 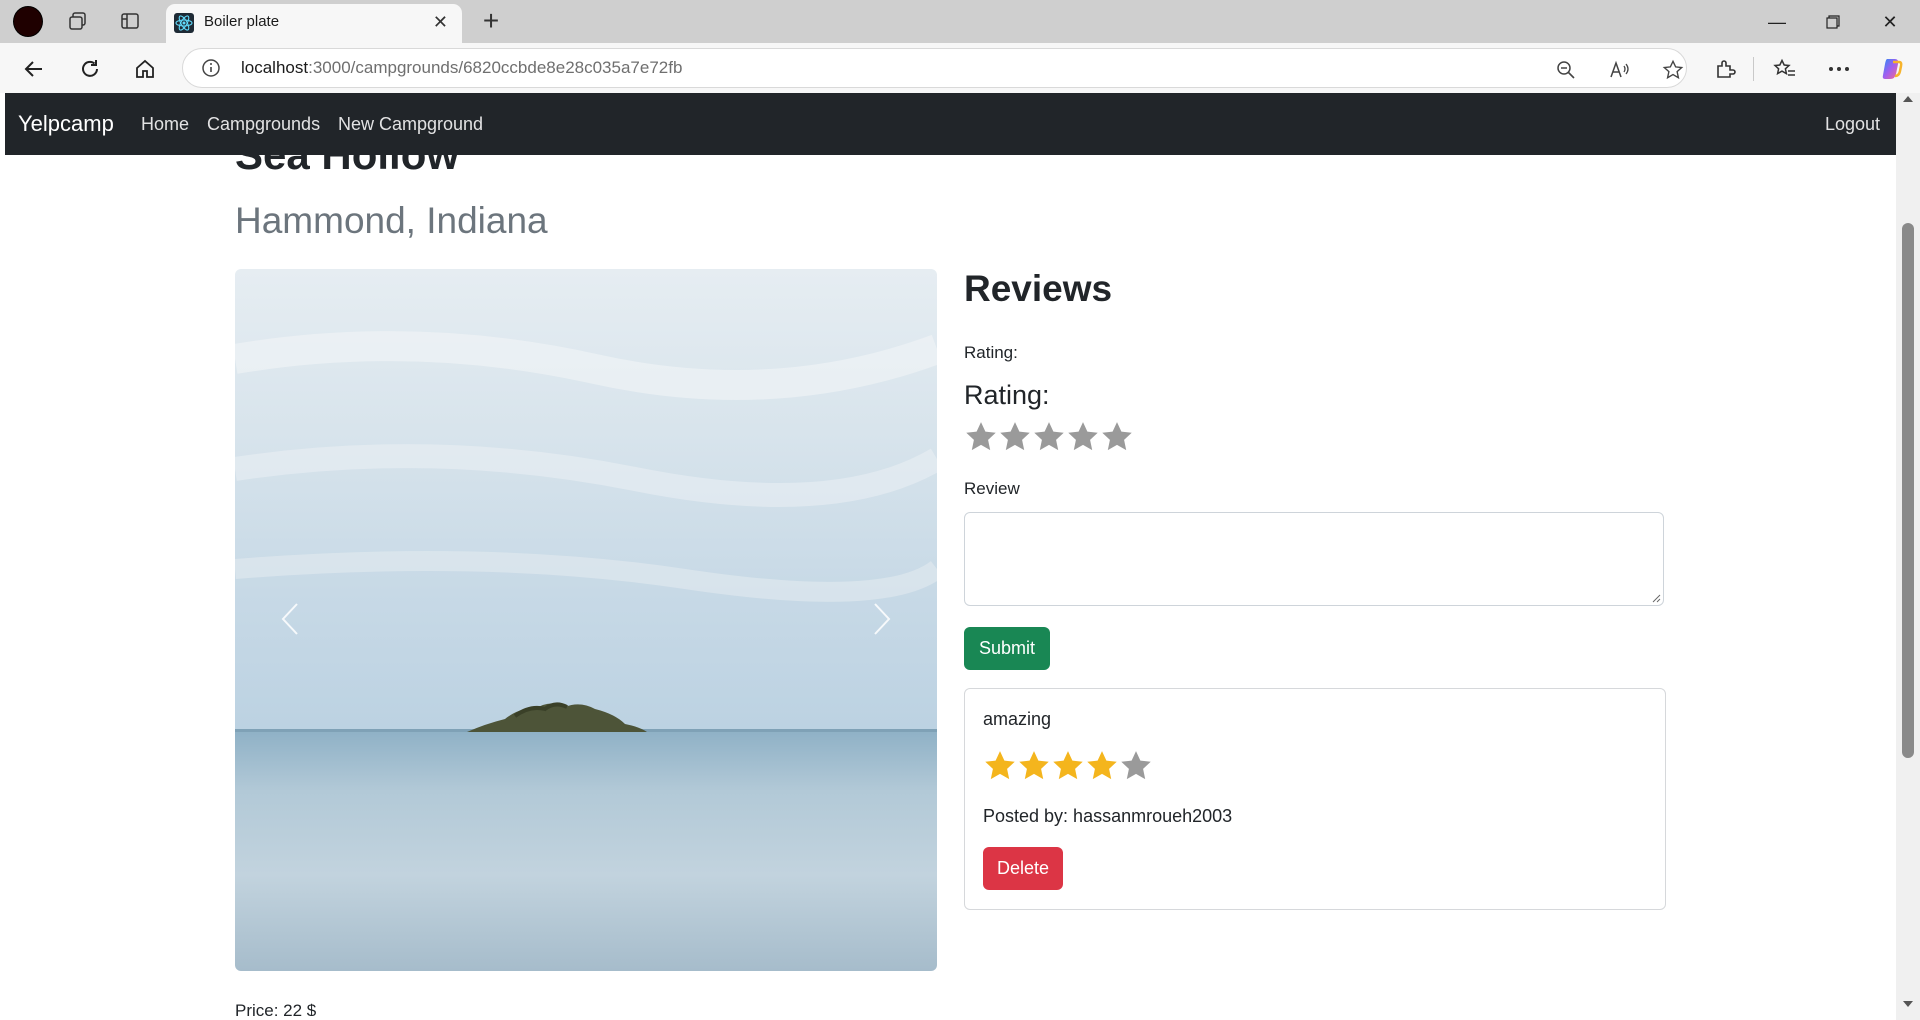 What do you see at coordinates (66, 124) in the screenshot?
I see `navbar-brand: Yelpcamp` at bounding box center [66, 124].